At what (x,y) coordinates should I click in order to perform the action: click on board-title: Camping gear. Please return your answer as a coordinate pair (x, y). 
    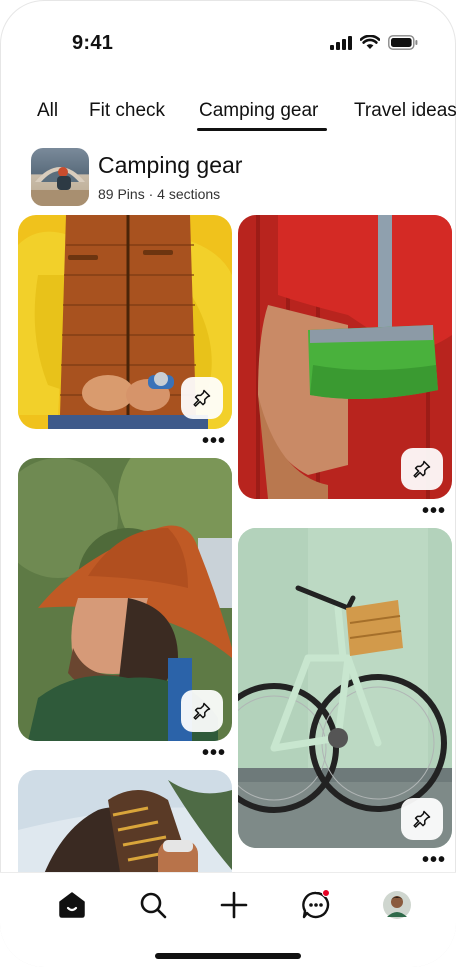
    Looking at the image, I should click on (170, 165).